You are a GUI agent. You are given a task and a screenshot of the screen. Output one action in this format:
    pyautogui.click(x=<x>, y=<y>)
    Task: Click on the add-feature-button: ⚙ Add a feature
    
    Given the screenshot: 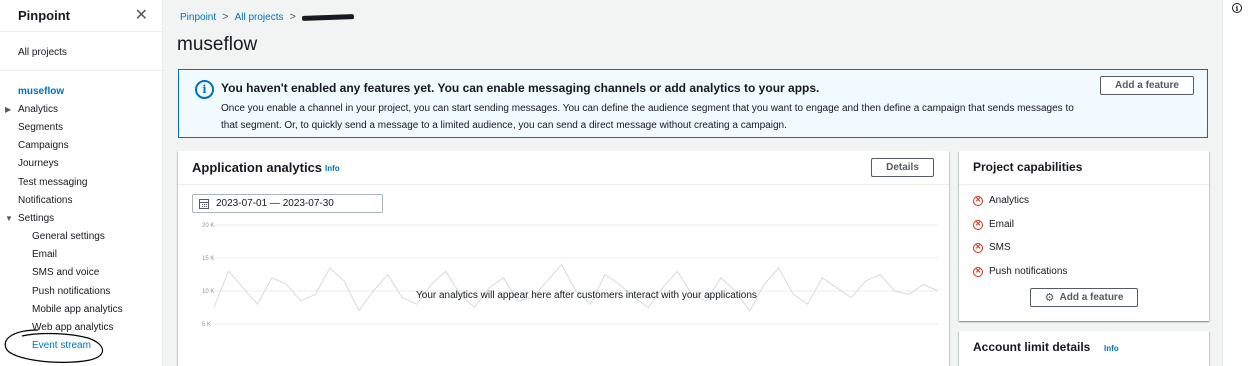 What is the action you would take?
    pyautogui.click(x=1084, y=297)
    